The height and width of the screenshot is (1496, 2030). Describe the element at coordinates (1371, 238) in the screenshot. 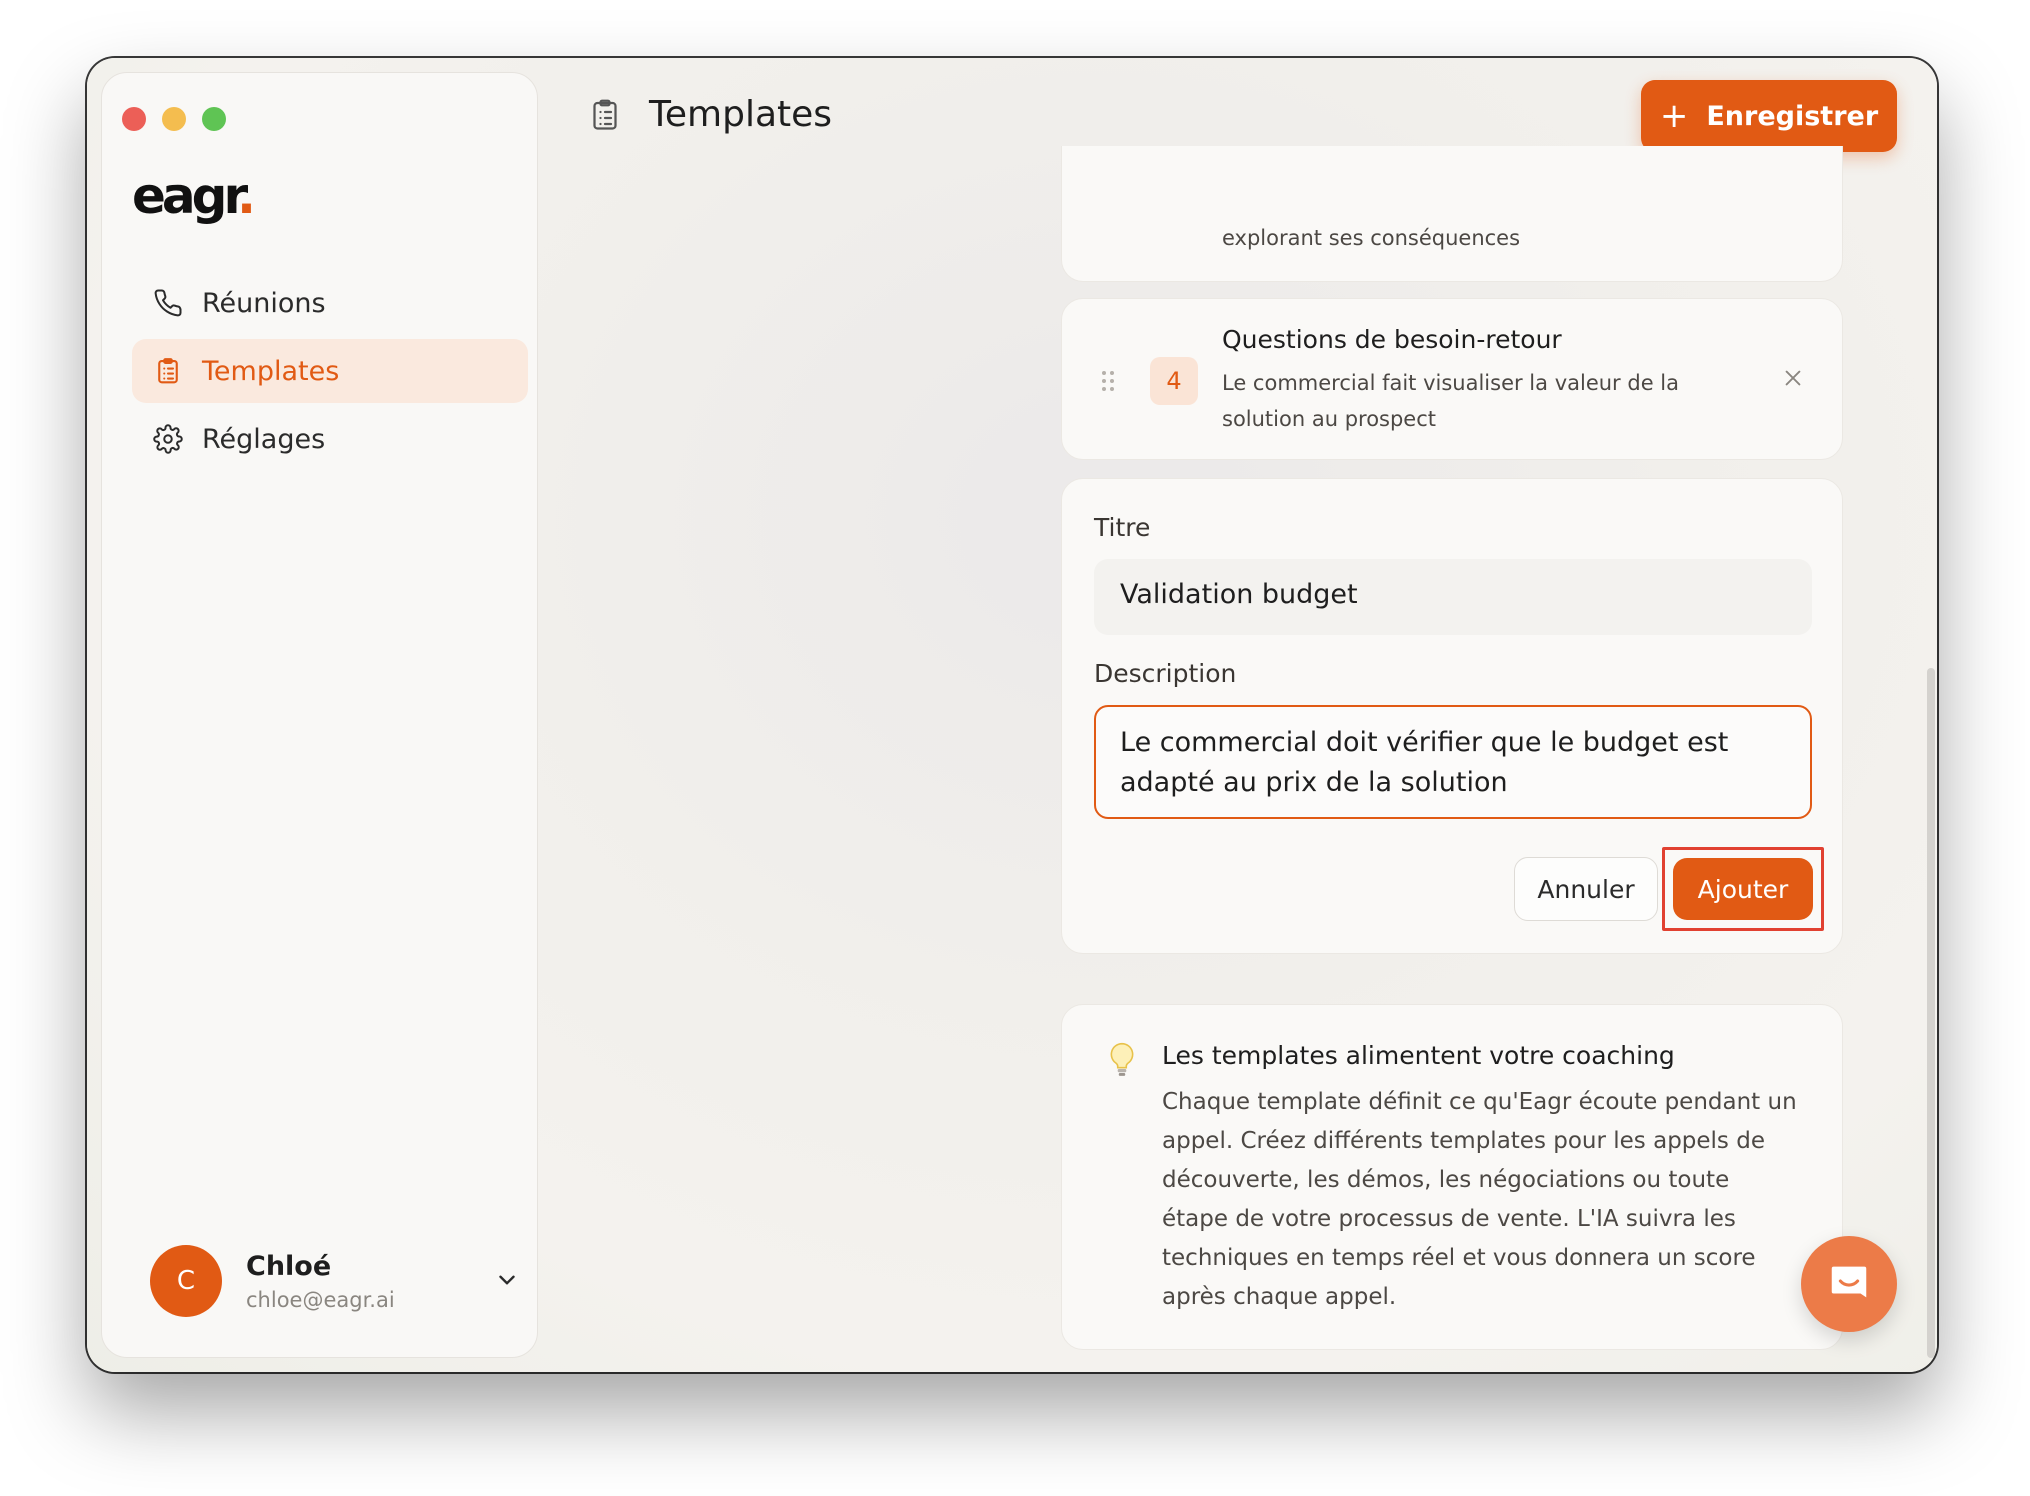

I see `technique-description: explorant ses conséquences` at that location.